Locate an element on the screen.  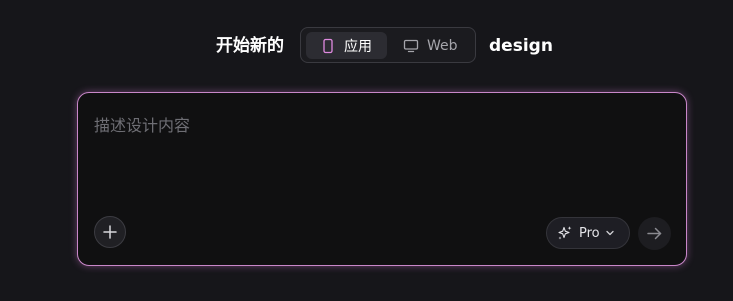
platform-option-web: Web is located at coordinates (431, 45).